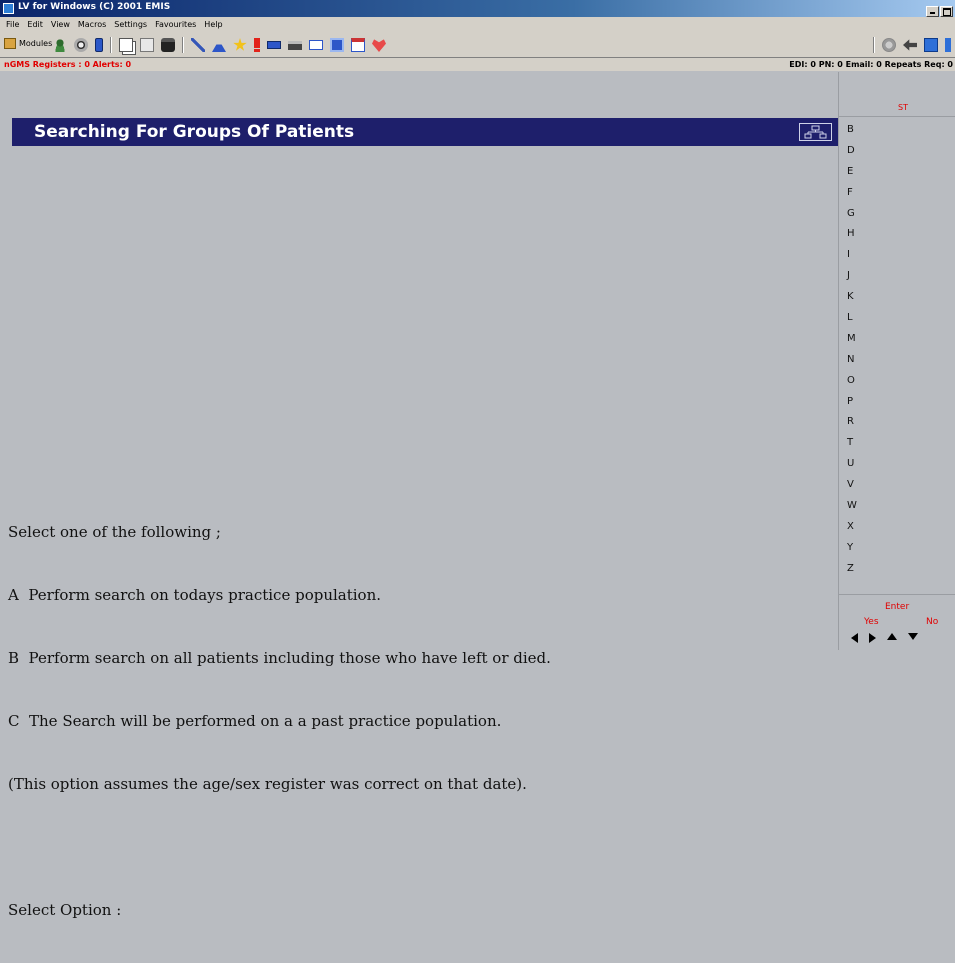  Describe the element at coordinates (477, 45) in the screenshot. I see `toolbar: Modules` at that location.